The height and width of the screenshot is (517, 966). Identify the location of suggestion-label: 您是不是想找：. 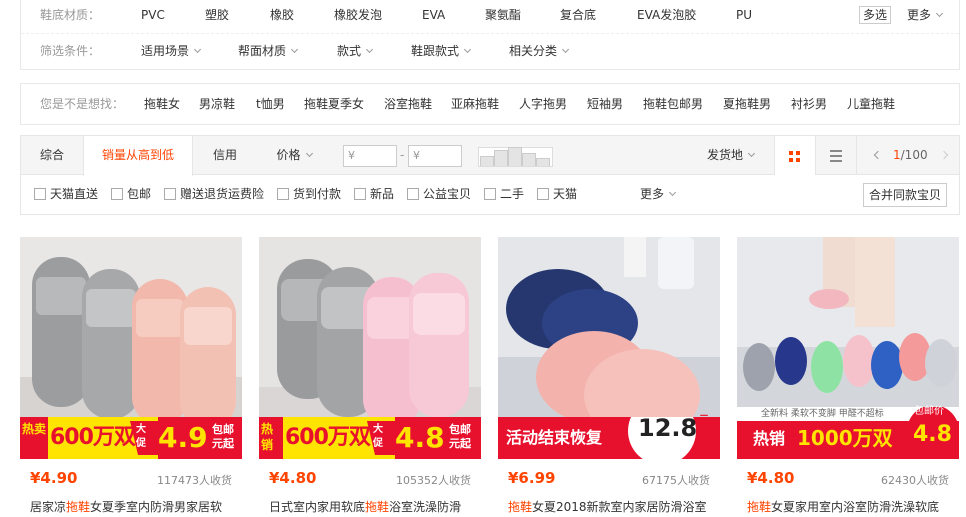
(82, 104).